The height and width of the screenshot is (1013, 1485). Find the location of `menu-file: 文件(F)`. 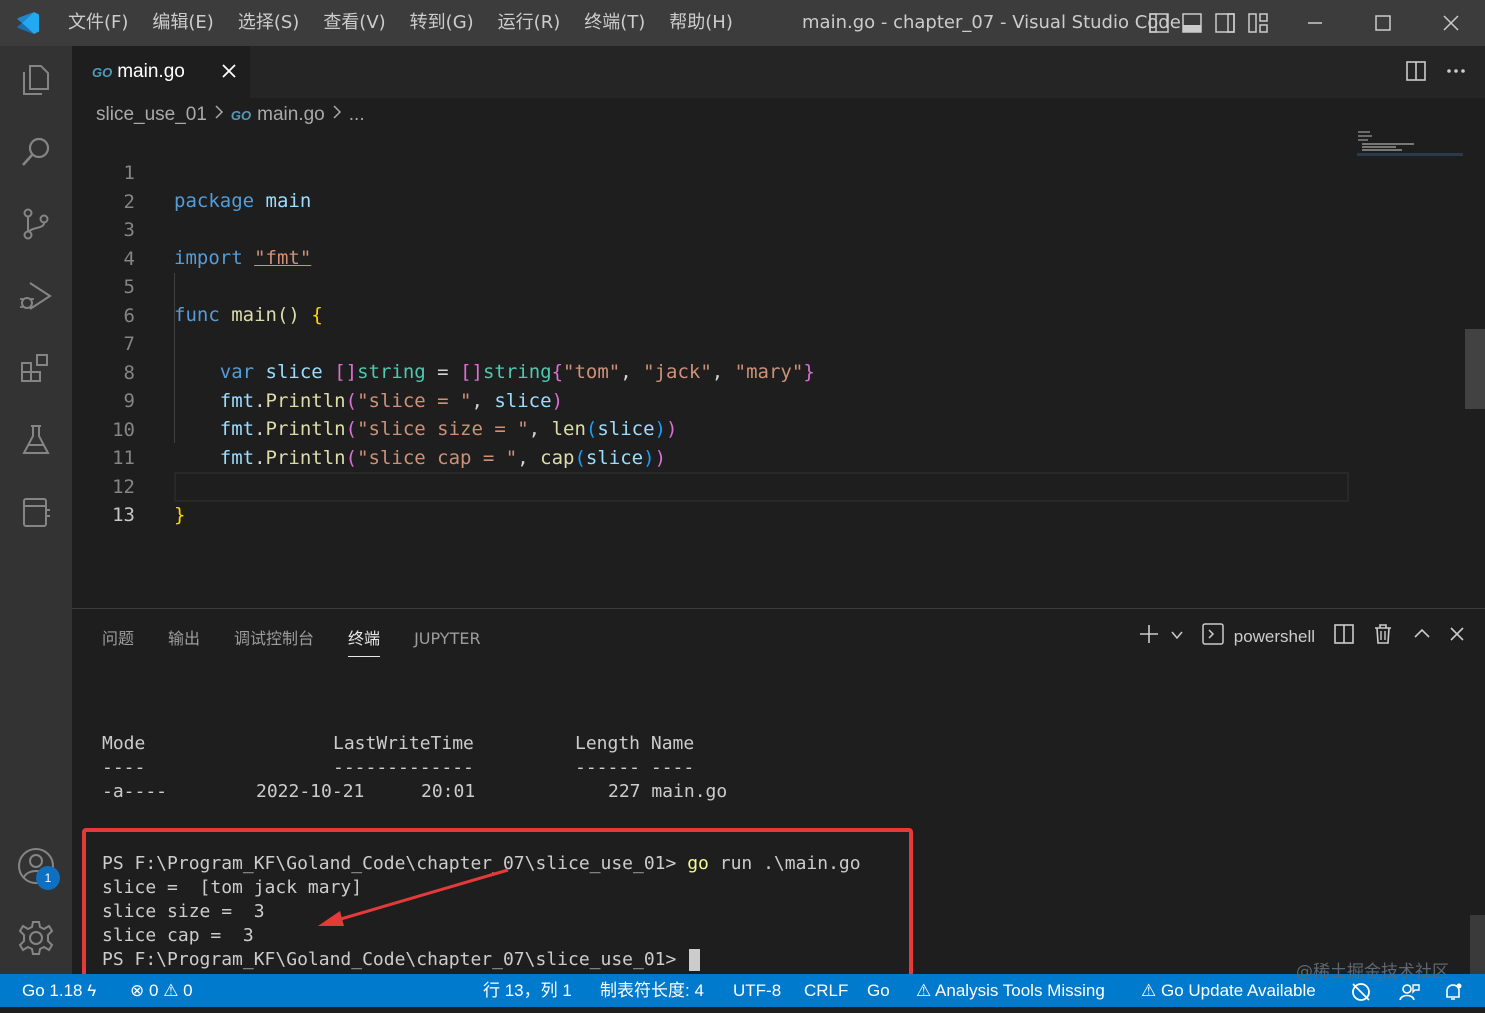

menu-file: 文件(F) is located at coordinates (98, 23).